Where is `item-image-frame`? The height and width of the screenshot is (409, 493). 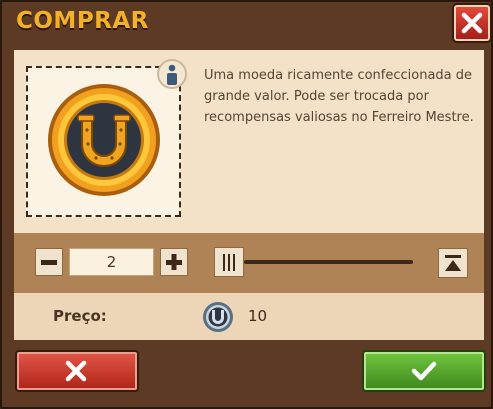 item-image-frame is located at coordinates (103, 141).